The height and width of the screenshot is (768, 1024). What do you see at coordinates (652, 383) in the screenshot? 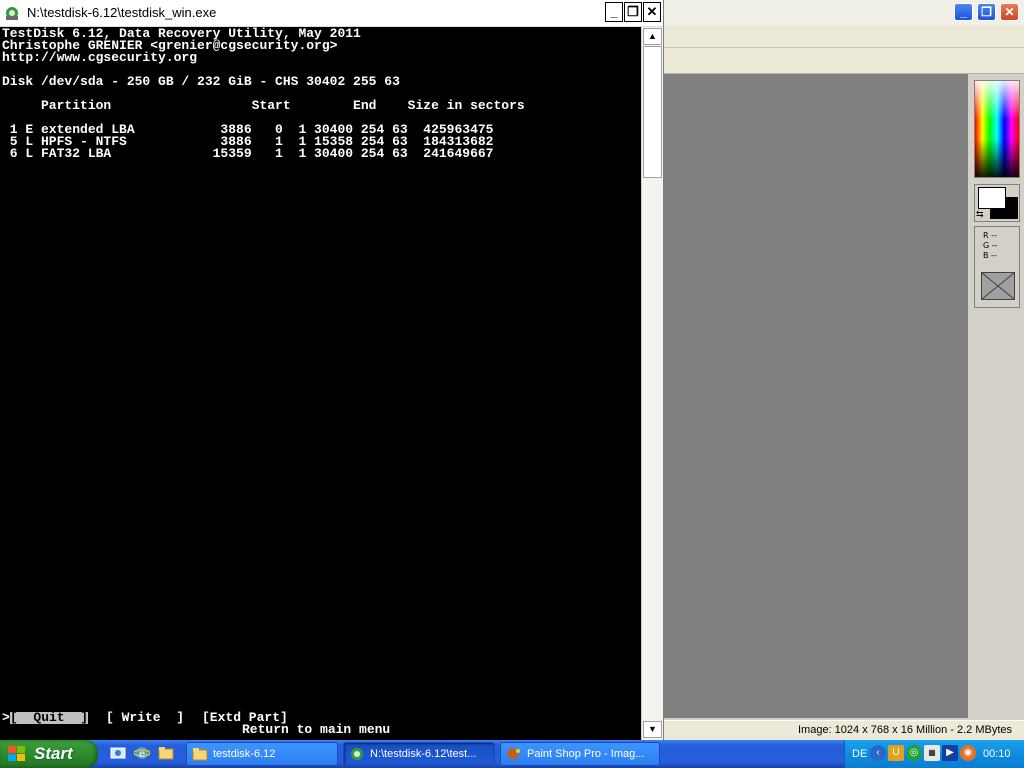
I see `console-scrollbar: ▲ ▼` at bounding box center [652, 383].